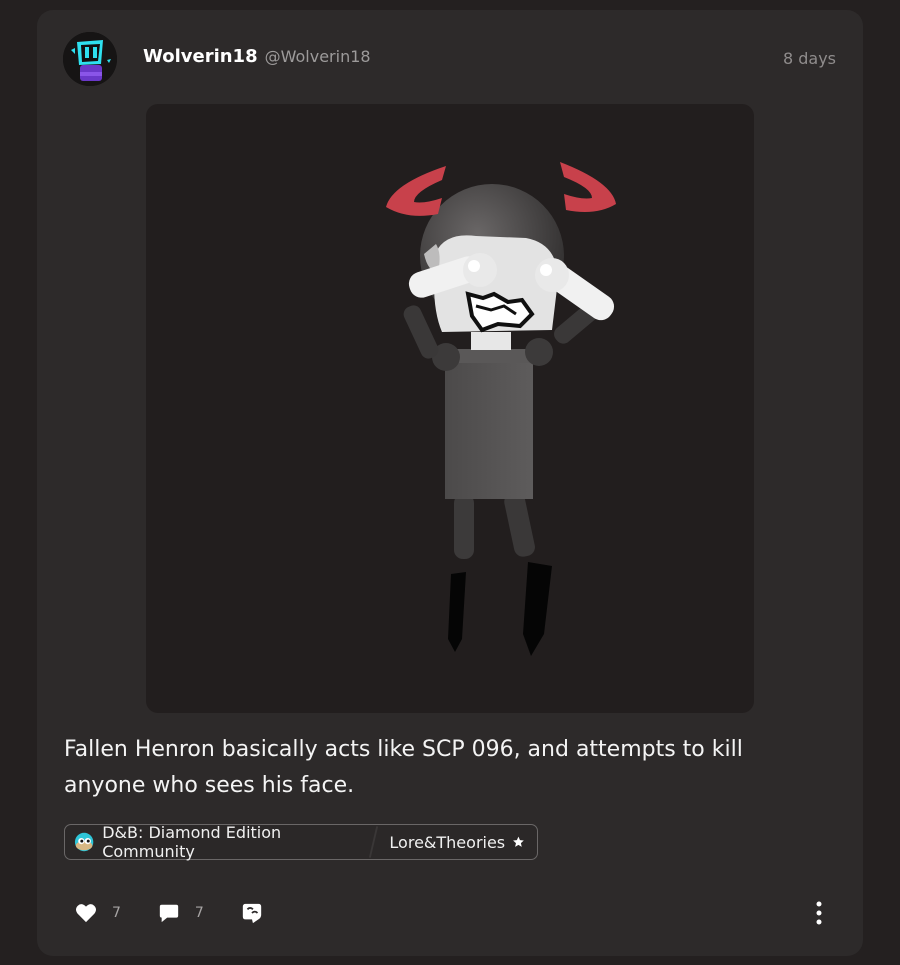 The height and width of the screenshot is (965, 900). What do you see at coordinates (84, 842) in the screenshot?
I see `community-icon` at bounding box center [84, 842].